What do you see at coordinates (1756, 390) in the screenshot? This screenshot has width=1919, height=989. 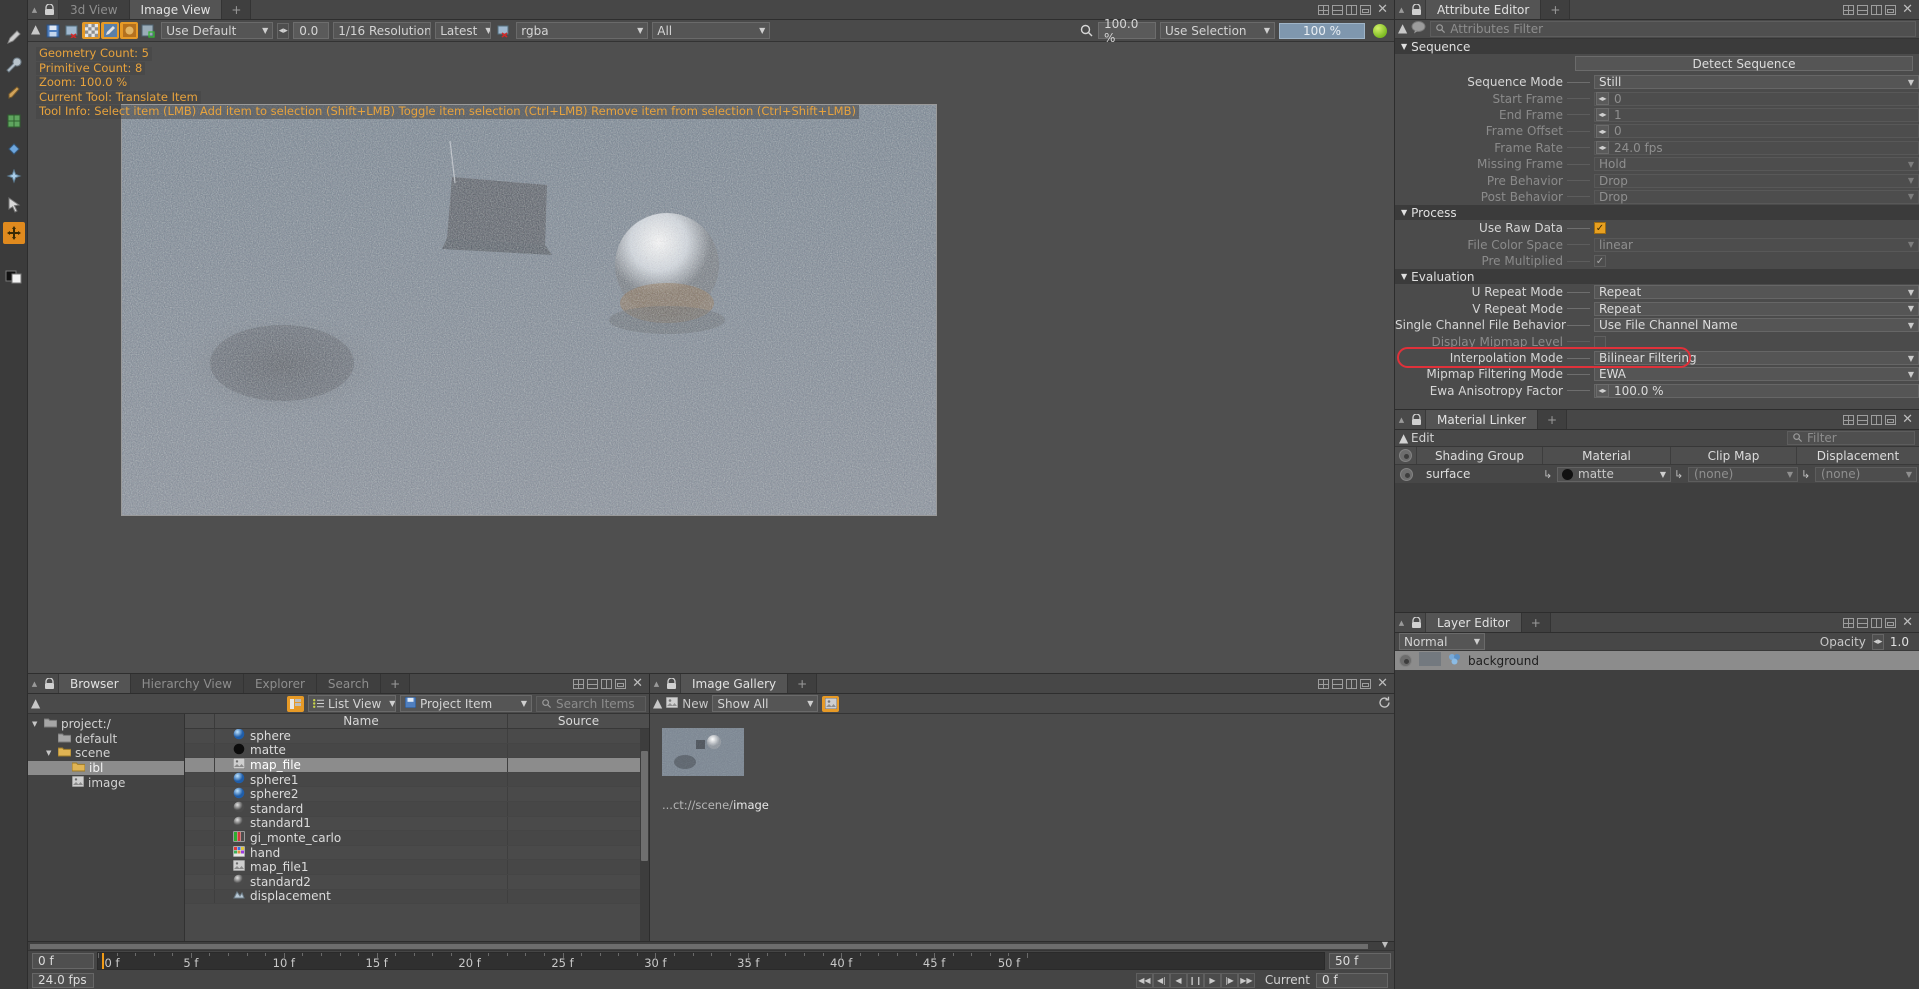 I see `attr-value-field: ◂▸ 100.0 %` at bounding box center [1756, 390].